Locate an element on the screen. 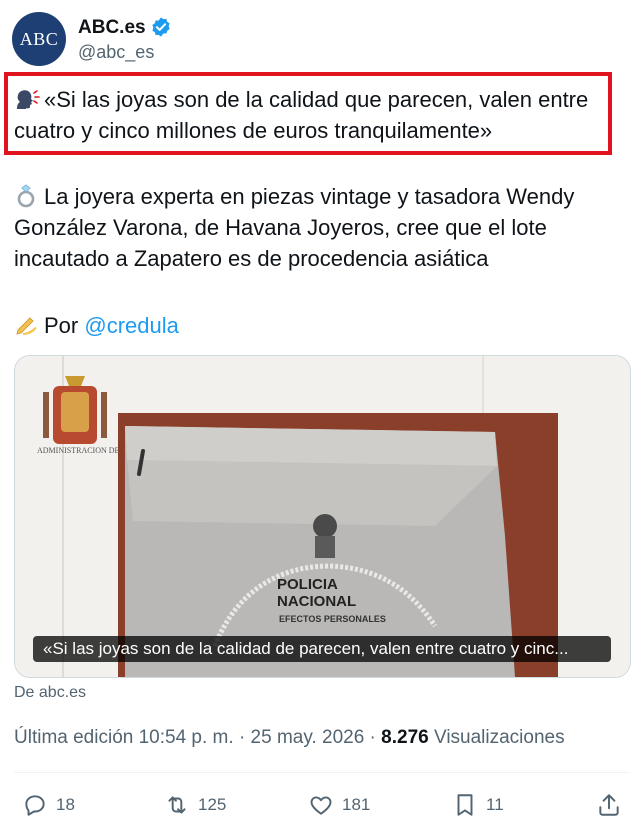 The width and height of the screenshot is (643, 826). bag-label-efectos: EFECTOS PERSONALES is located at coordinates (332, 619).